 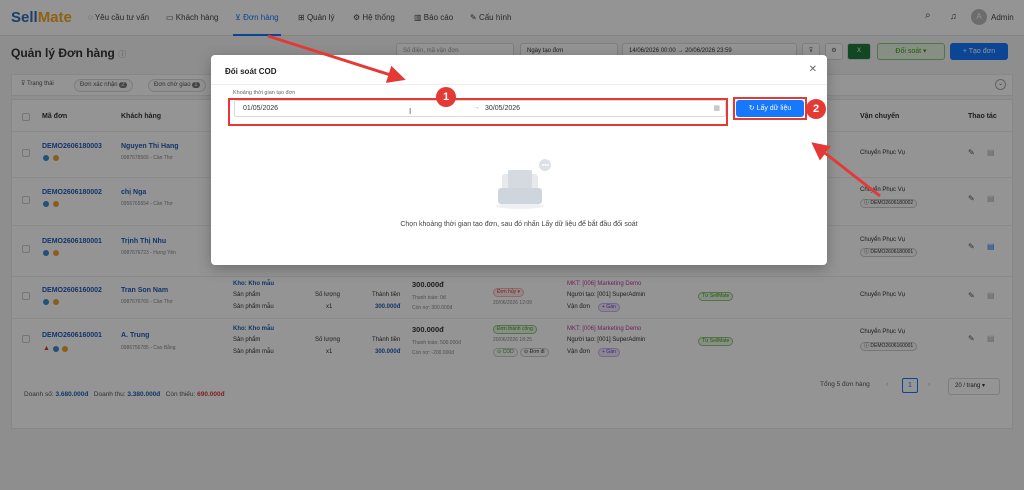 I want to click on arrow-to-fetch, so click(x=846, y=170).